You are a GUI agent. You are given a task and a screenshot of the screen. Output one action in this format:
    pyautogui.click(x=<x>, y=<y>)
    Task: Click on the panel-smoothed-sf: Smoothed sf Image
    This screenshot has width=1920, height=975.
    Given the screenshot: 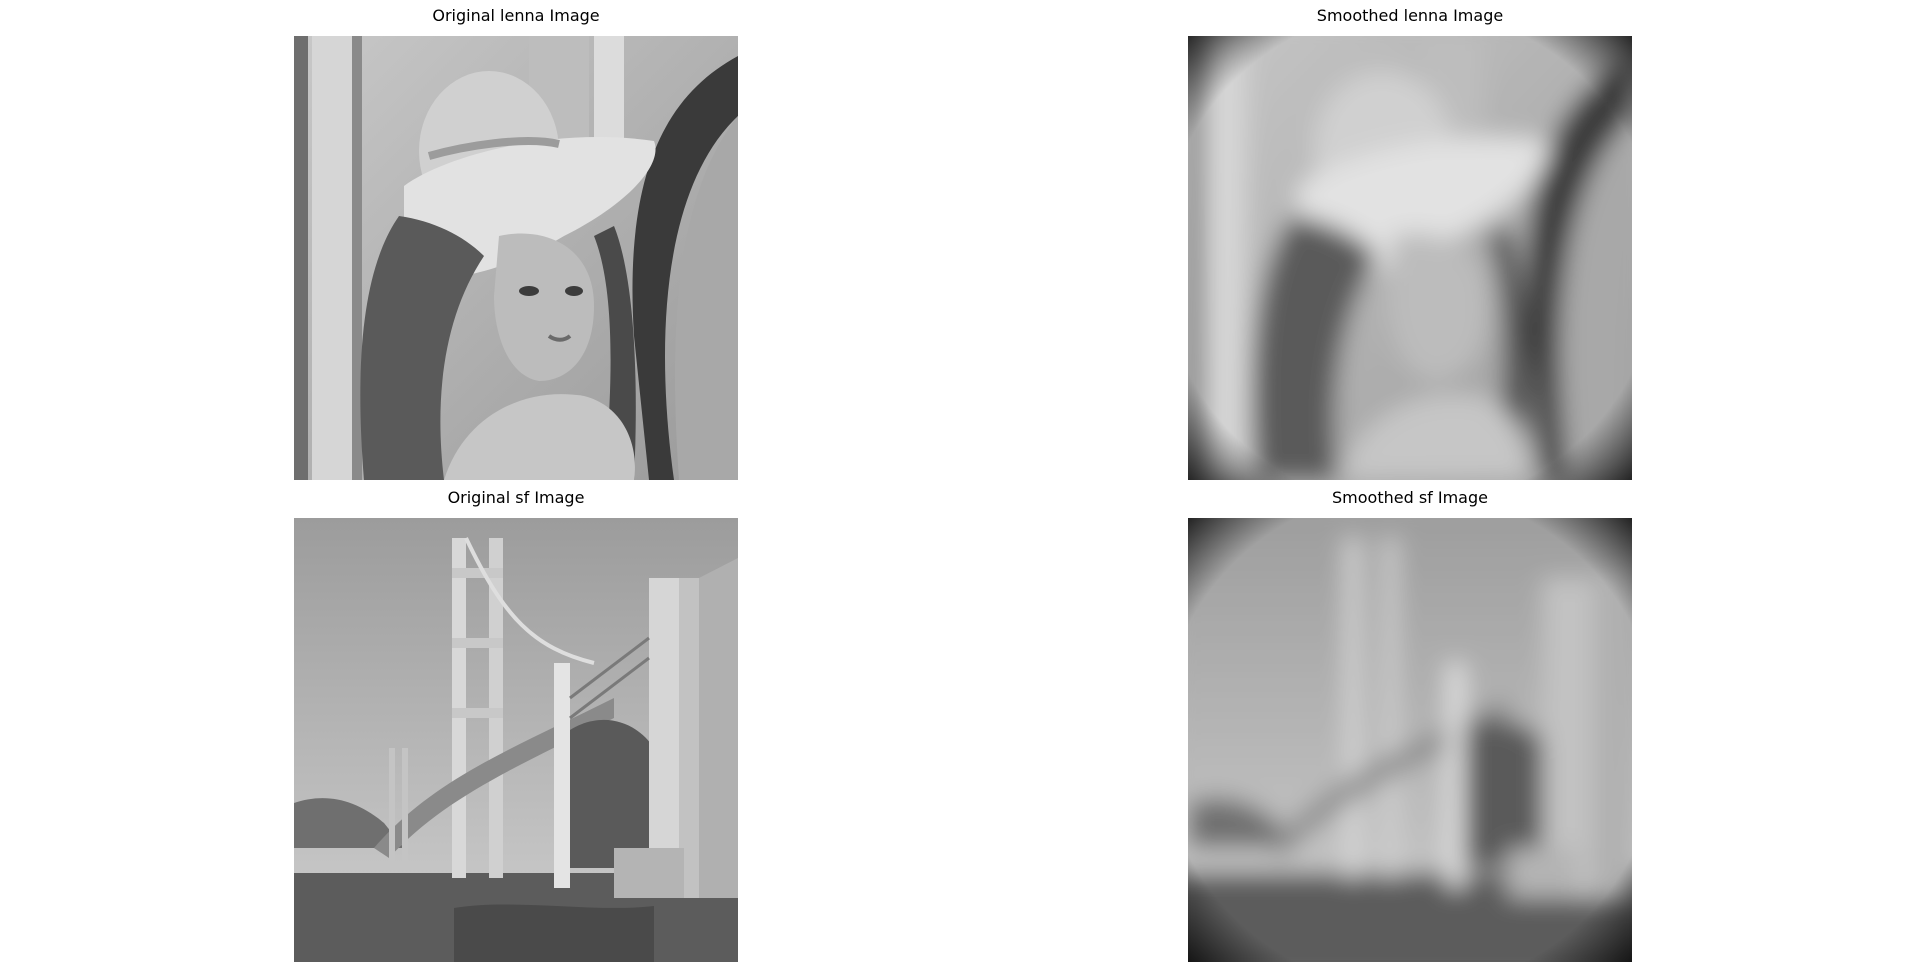 What is the action you would take?
    pyautogui.click(x=1410, y=725)
    